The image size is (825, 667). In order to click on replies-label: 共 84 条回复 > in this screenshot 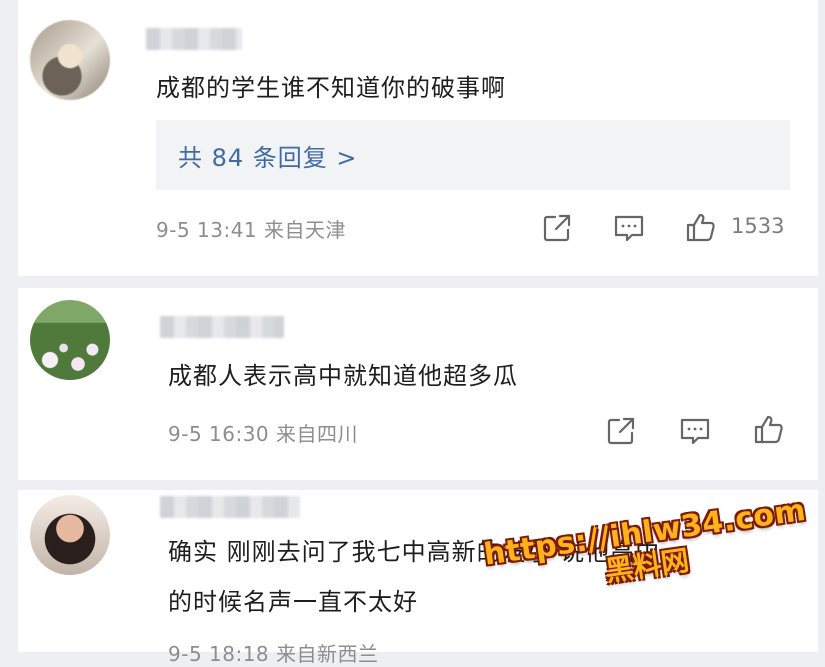, I will do `click(268, 157)`.